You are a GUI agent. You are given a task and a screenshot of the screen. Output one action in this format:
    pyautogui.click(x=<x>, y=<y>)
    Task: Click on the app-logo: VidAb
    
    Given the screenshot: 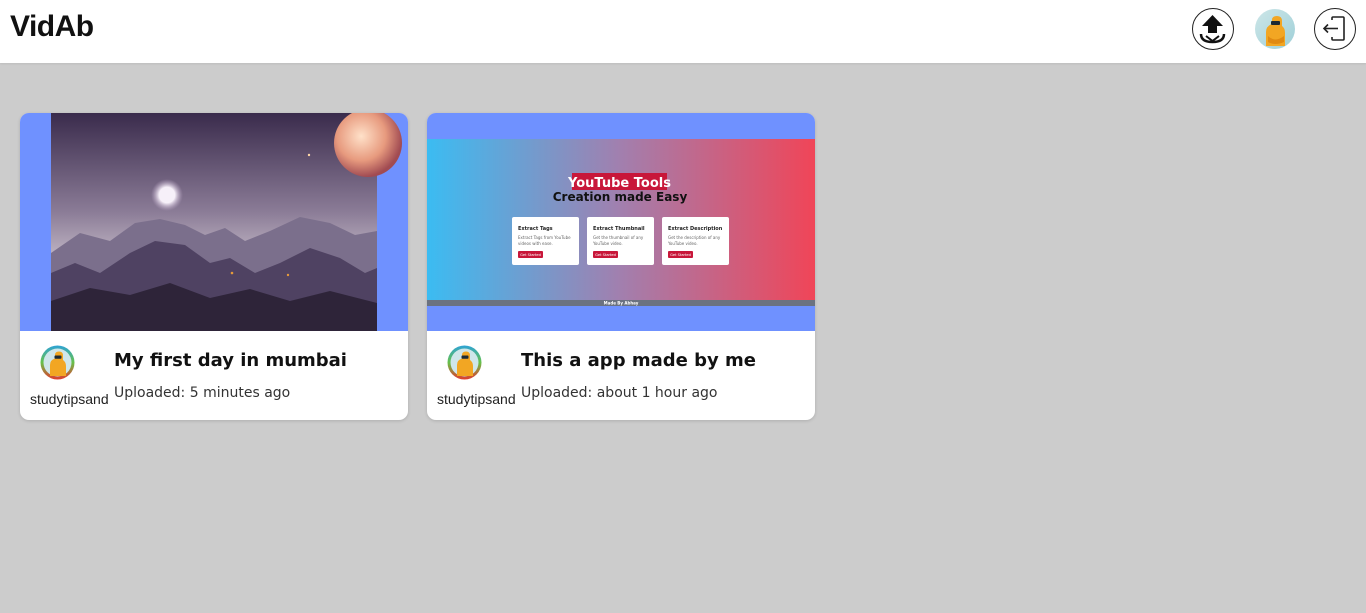 What is the action you would take?
    pyautogui.click(x=52, y=27)
    